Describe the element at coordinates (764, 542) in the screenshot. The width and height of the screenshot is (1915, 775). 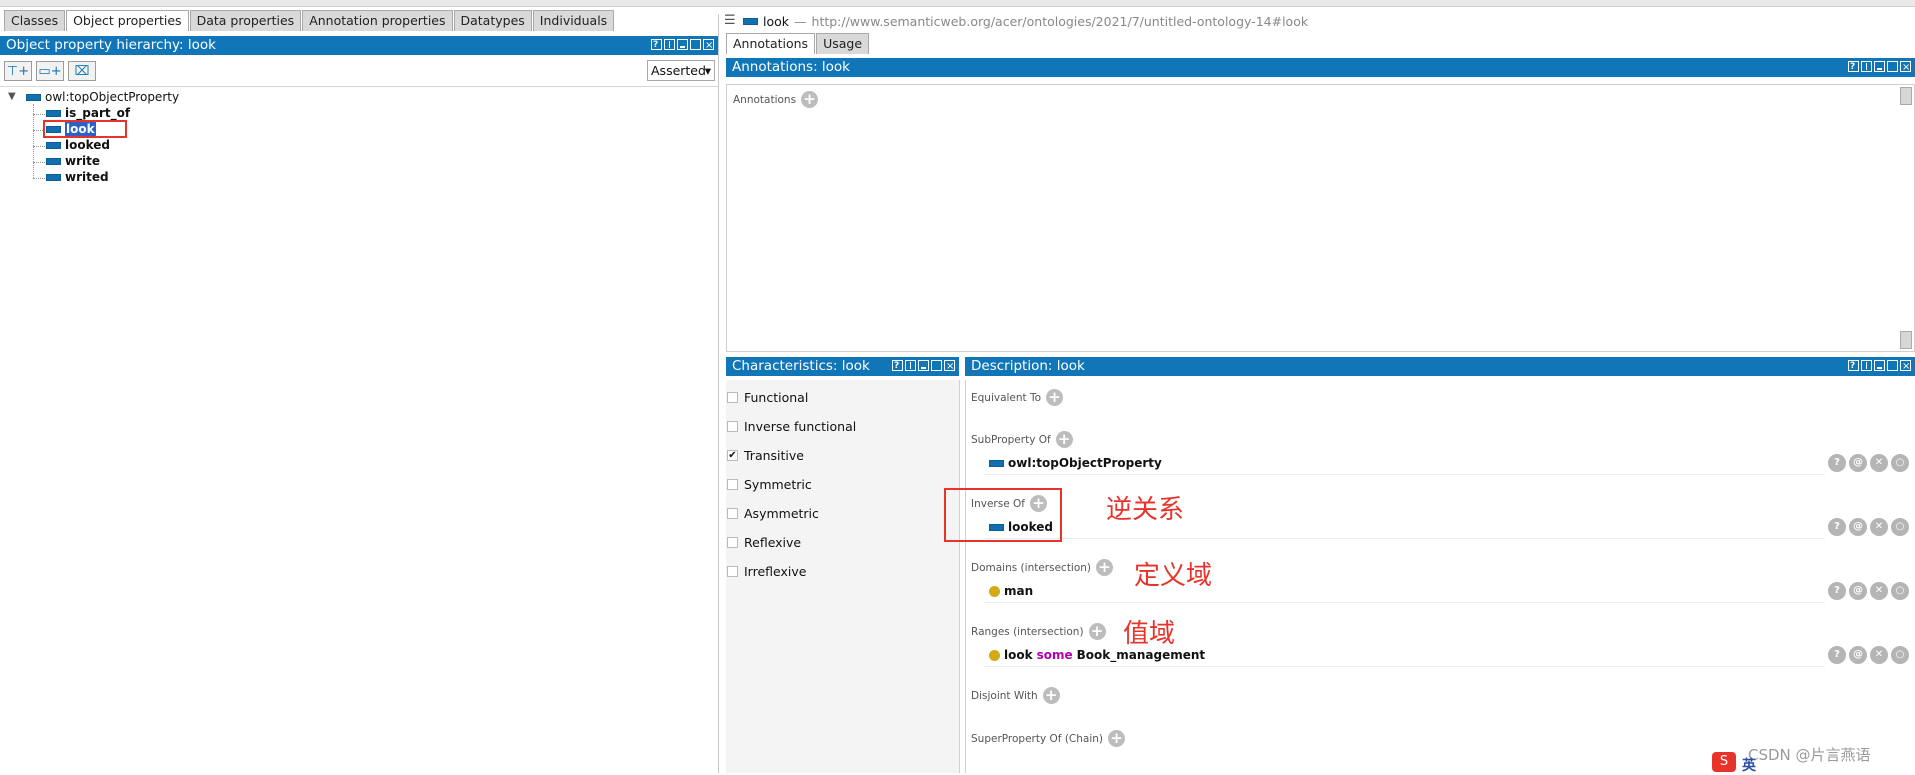
I see `characteristic-reflexive: Reflexive` at that location.